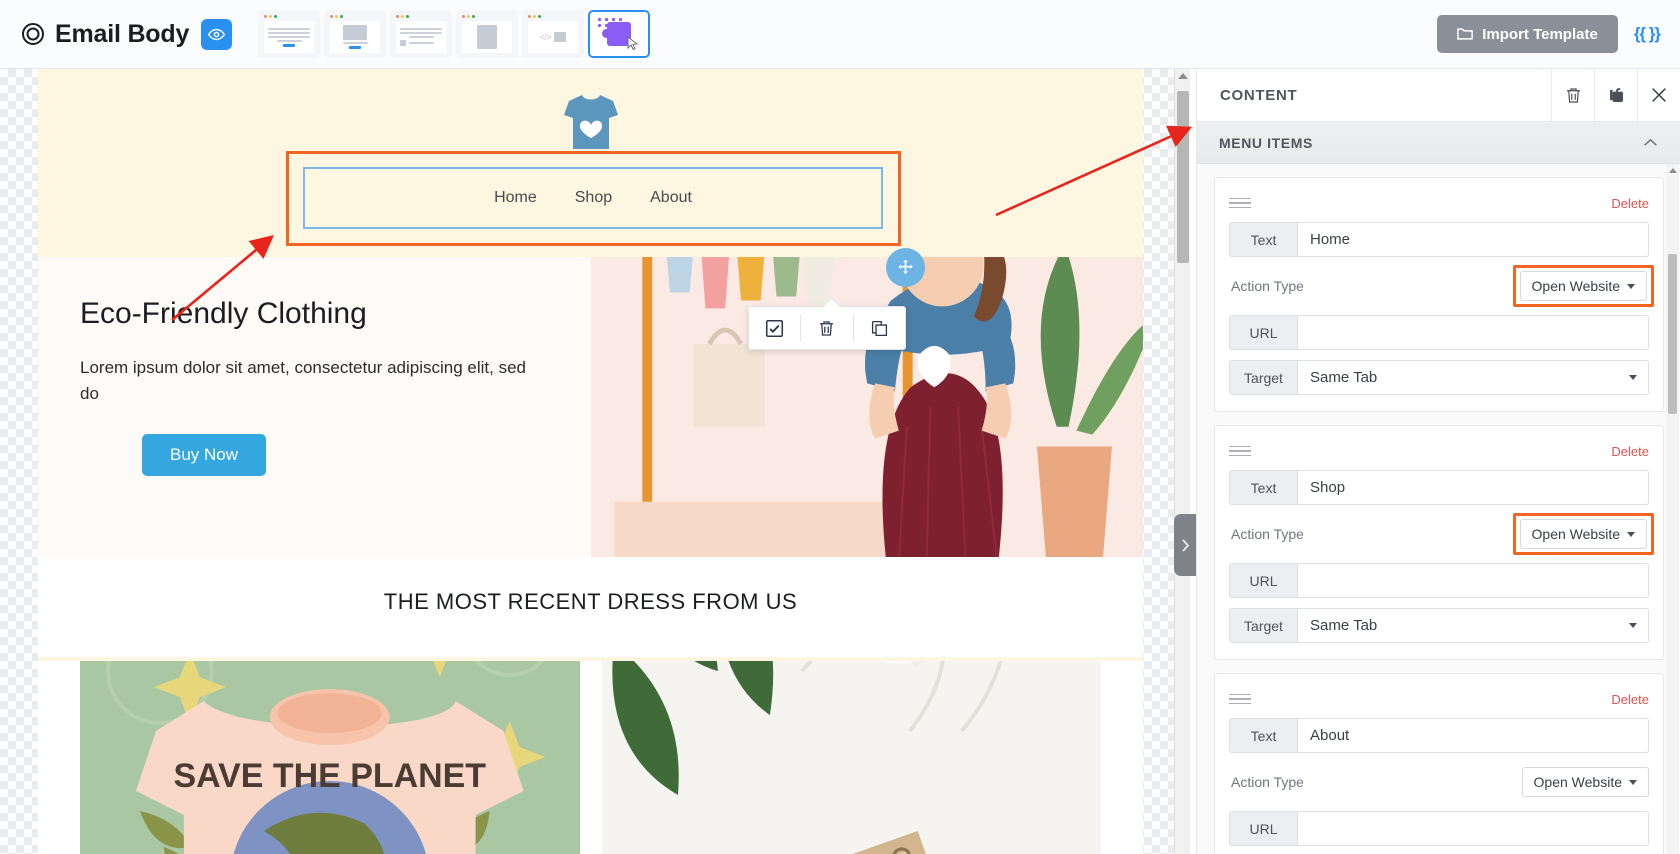 This screenshot has height=854, width=1680. Describe the element at coordinates (1540, 34) in the screenshot. I see `import-template-label: Import Template` at that location.